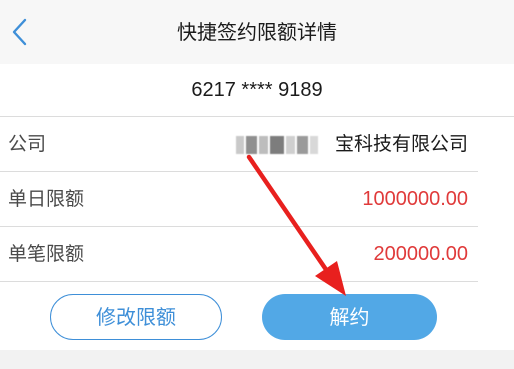  Describe the element at coordinates (349, 317) in the screenshot. I see `cancel-contract-button: 解约` at that location.